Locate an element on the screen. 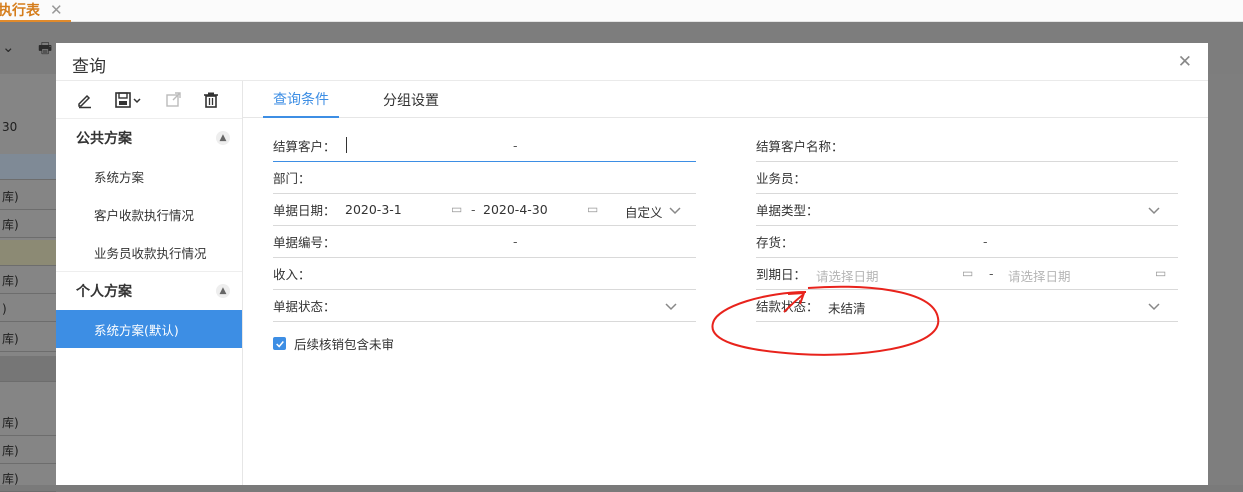 This screenshot has width=1243, height=492. date-from-input: 2020-3-1 is located at coordinates (373, 209).